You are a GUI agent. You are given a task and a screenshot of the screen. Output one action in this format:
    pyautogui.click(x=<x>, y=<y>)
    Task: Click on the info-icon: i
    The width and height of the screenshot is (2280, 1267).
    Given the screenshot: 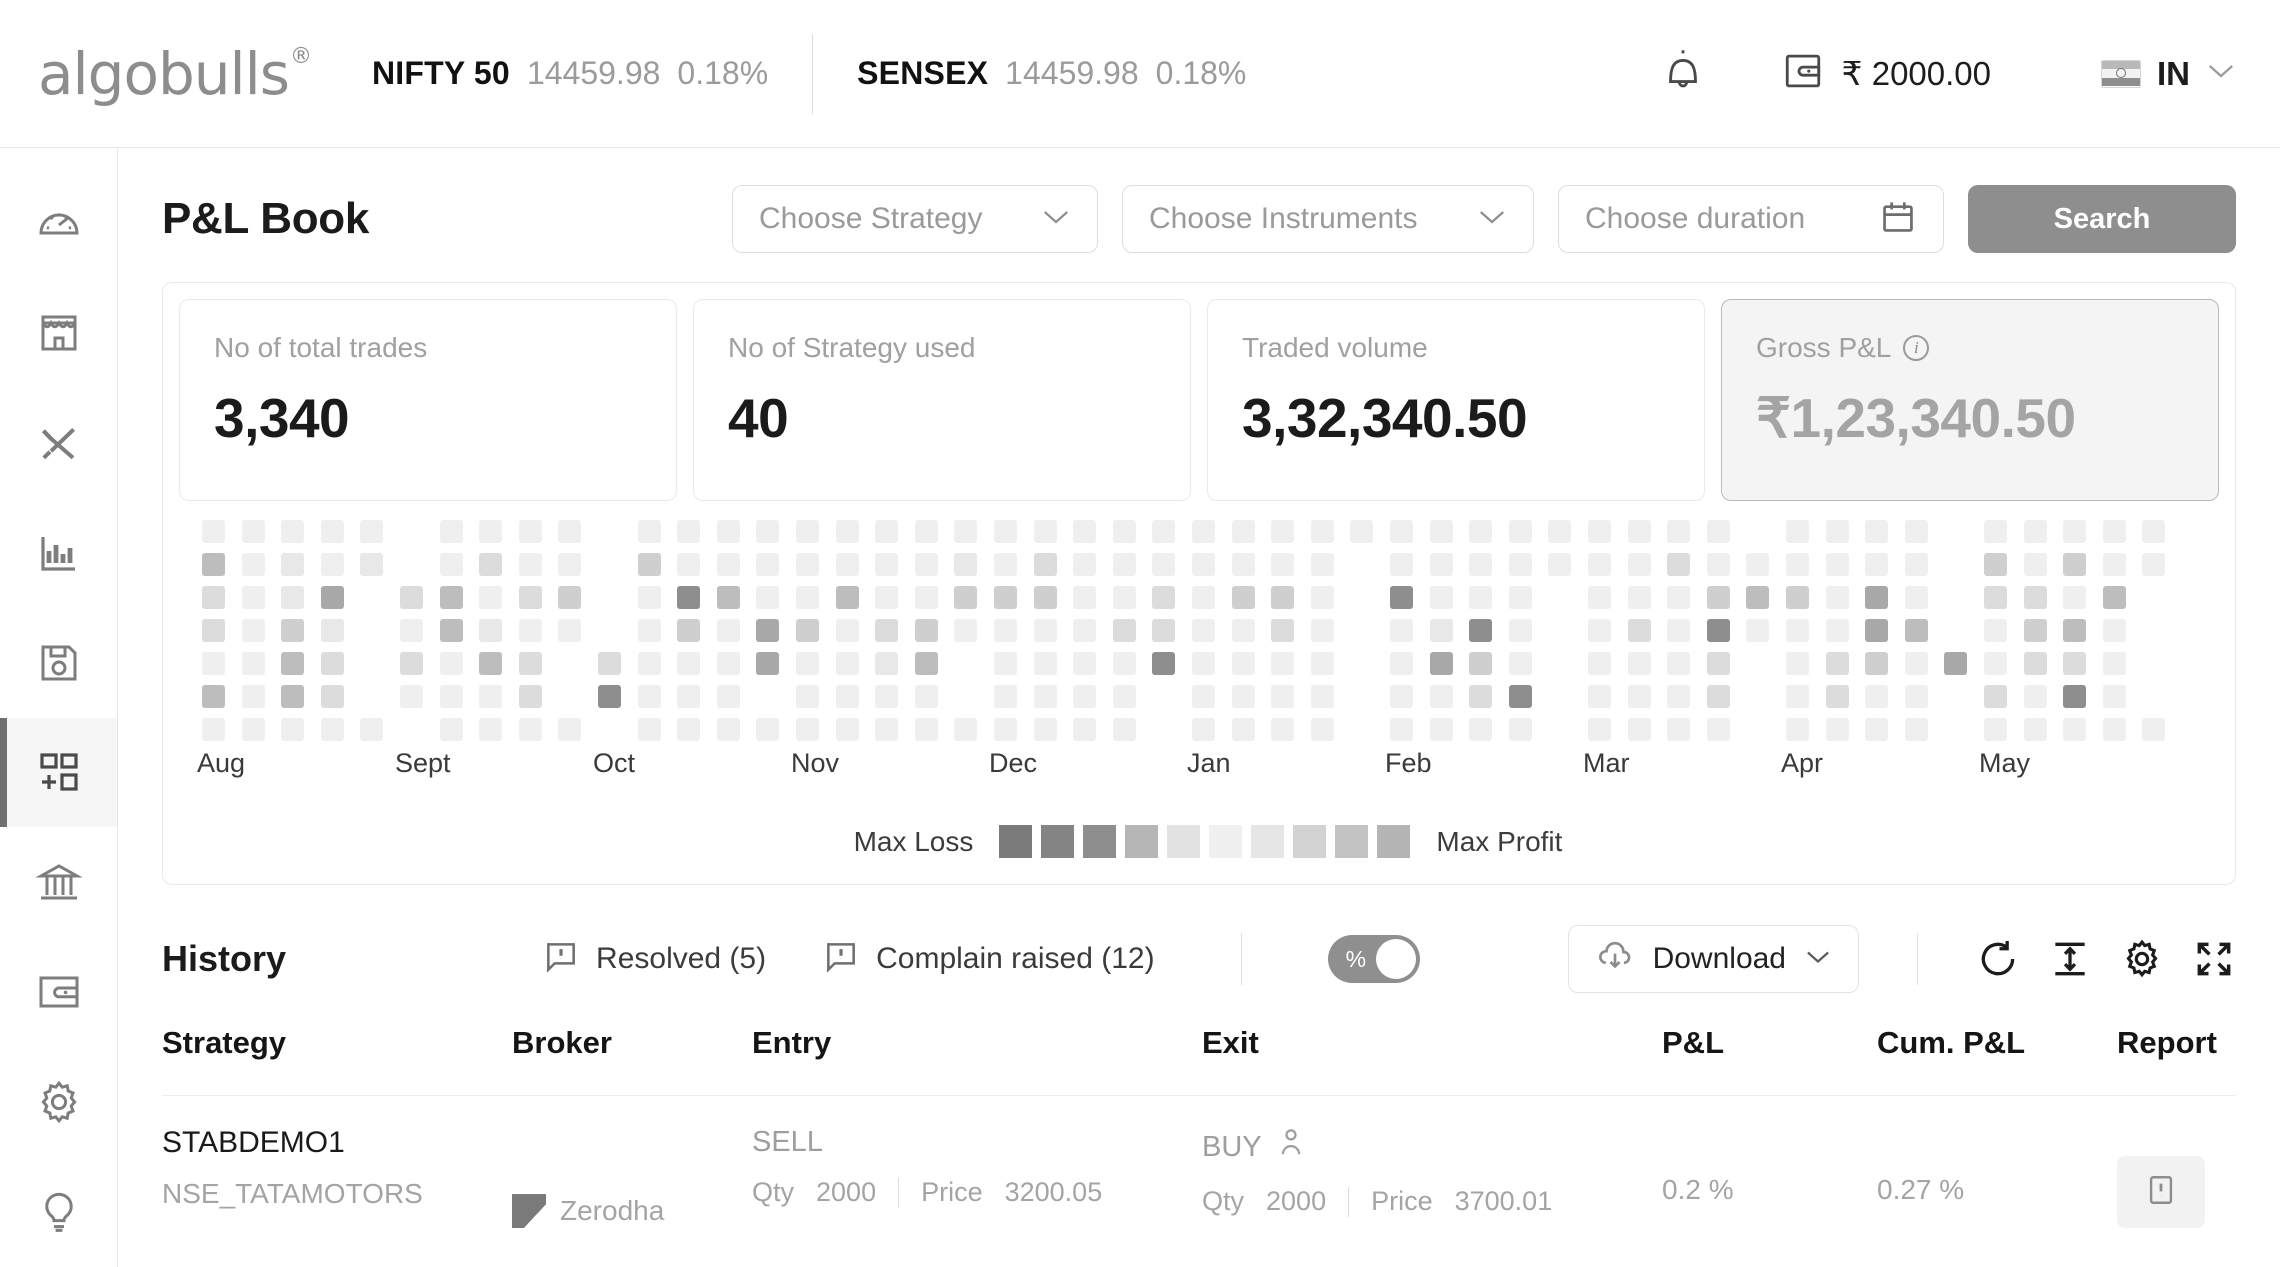 What is the action you would take?
    pyautogui.click(x=1916, y=348)
    